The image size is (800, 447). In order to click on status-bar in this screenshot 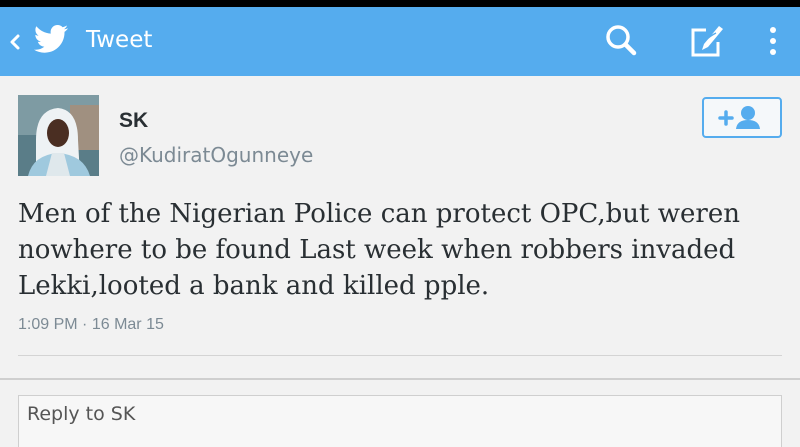, I will do `click(400, 3)`.